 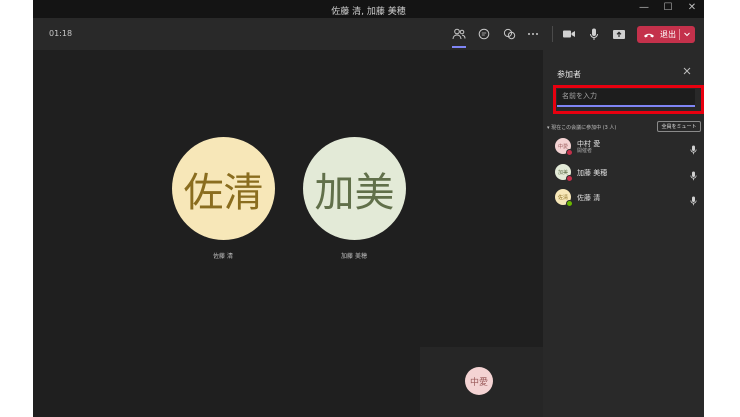 What do you see at coordinates (533, 34) in the screenshot?
I see `more-icon` at bounding box center [533, 34].